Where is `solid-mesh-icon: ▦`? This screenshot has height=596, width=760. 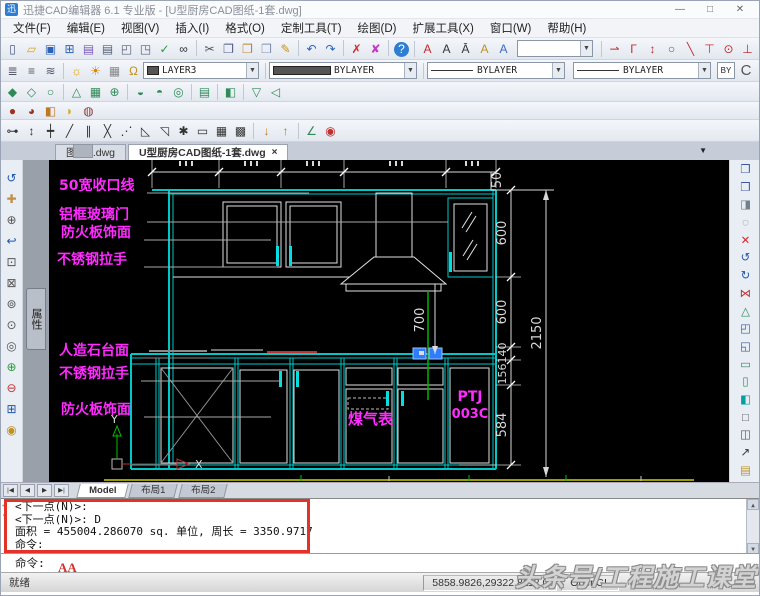 solid-mesh-icon: ▦ is located at coordinates (95, 92).